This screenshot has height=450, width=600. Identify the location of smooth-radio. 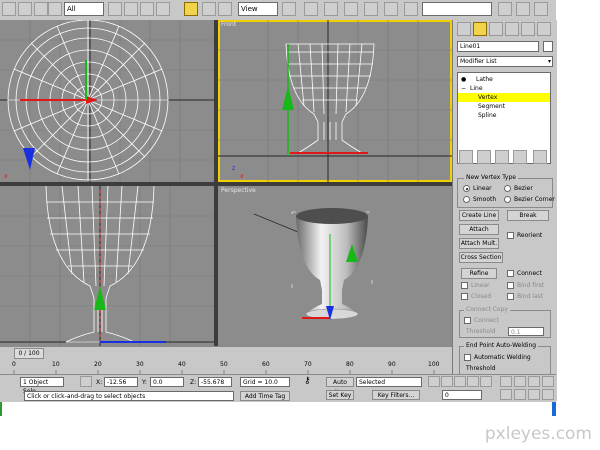
(466, 199).